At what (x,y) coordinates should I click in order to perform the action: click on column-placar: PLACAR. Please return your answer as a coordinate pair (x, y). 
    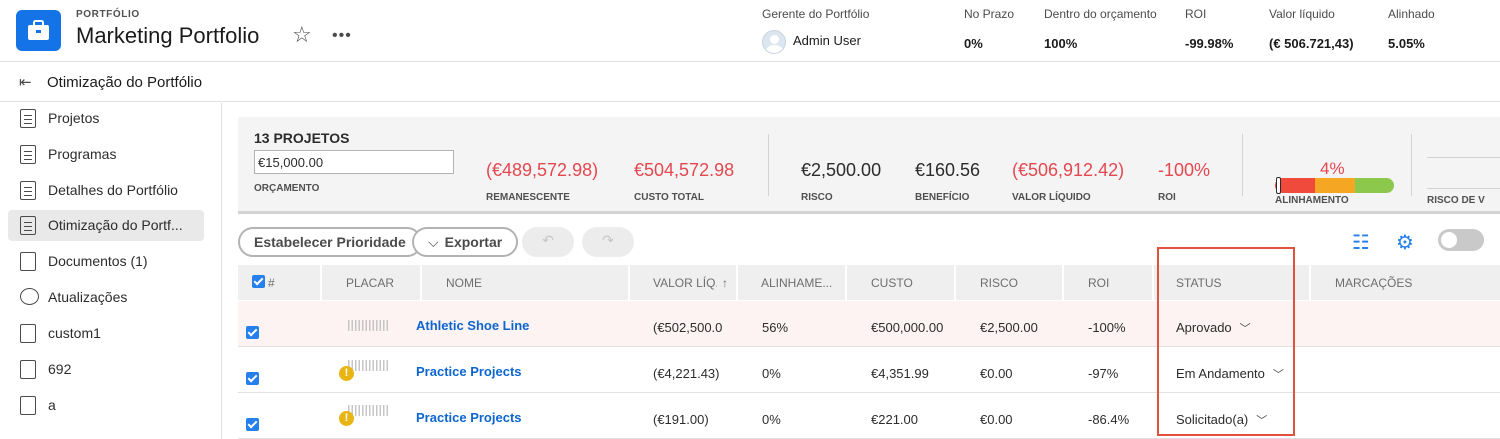
    Looking at the image, I should click on (370, 282).